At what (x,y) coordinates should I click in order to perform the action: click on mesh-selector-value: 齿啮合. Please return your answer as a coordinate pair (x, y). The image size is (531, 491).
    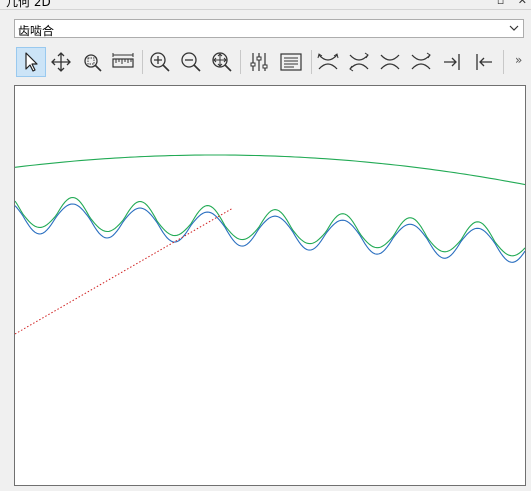
    Looking at the image, I should click on (36, 31).